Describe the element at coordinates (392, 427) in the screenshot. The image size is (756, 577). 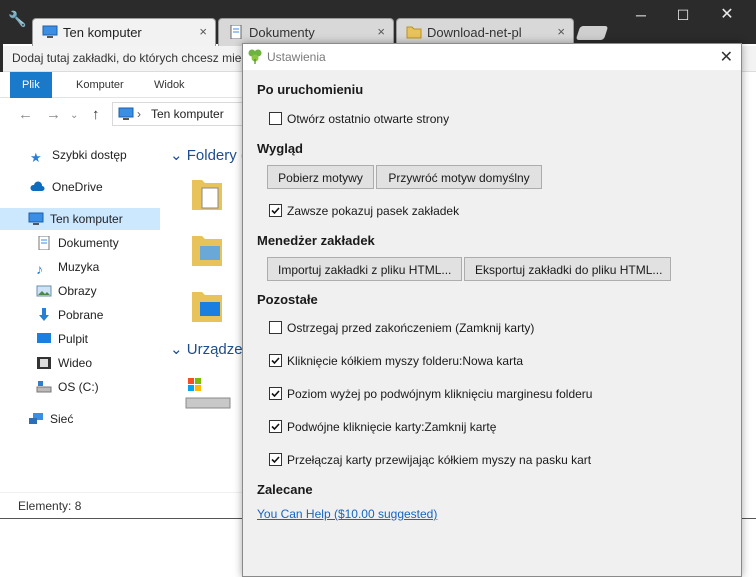
I see `option-label: Podwójne kliknięcie karty:Zamknij kartę` at that location.